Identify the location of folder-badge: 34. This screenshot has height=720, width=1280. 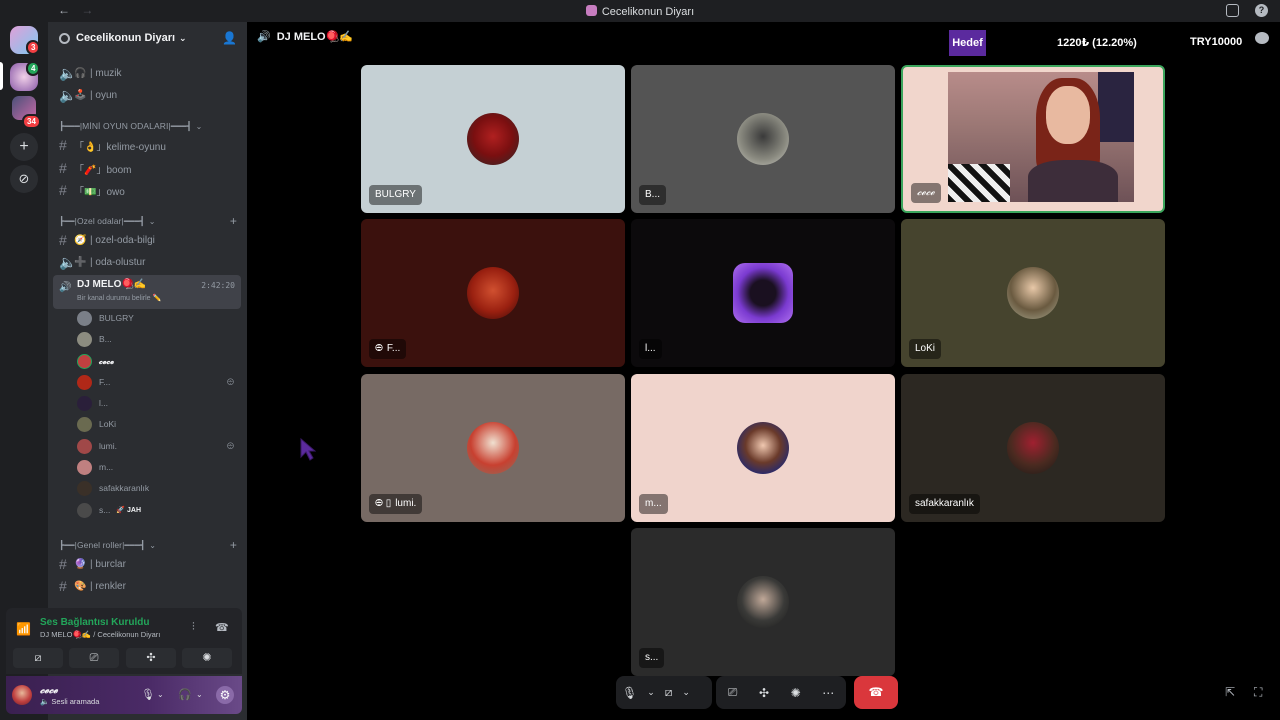
(31, 121).